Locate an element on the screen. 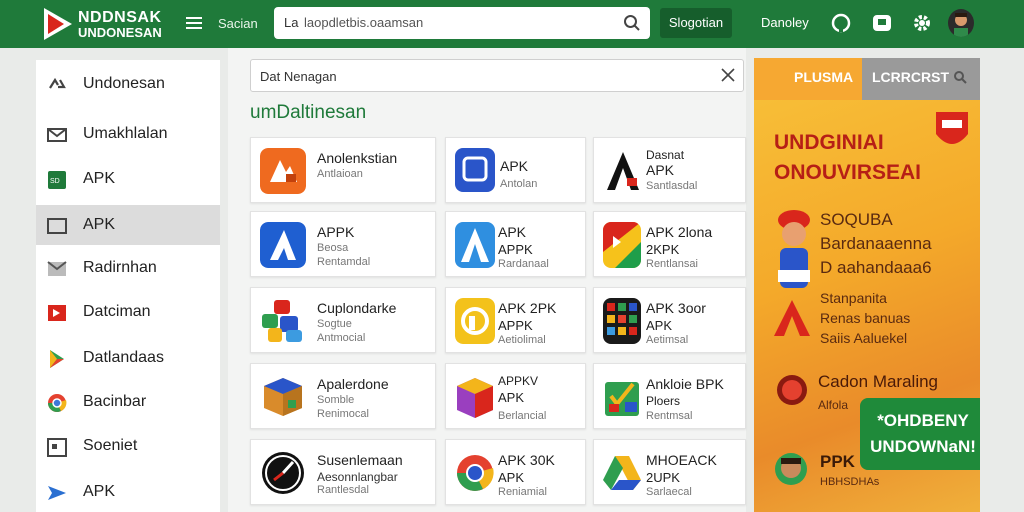 This screenshot has width=1024, height=512. blue-a-app-icon is located at coordinates (475, 245).